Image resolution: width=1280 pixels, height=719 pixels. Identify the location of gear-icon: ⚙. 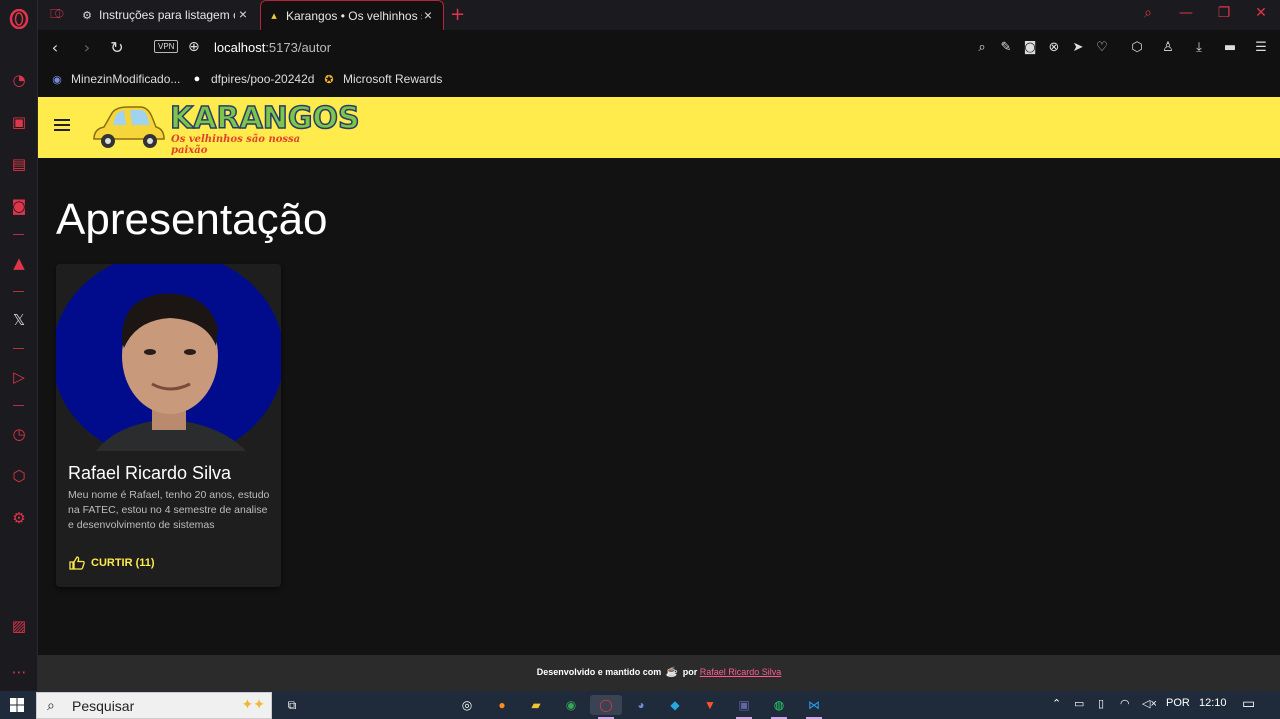
(87, 15).